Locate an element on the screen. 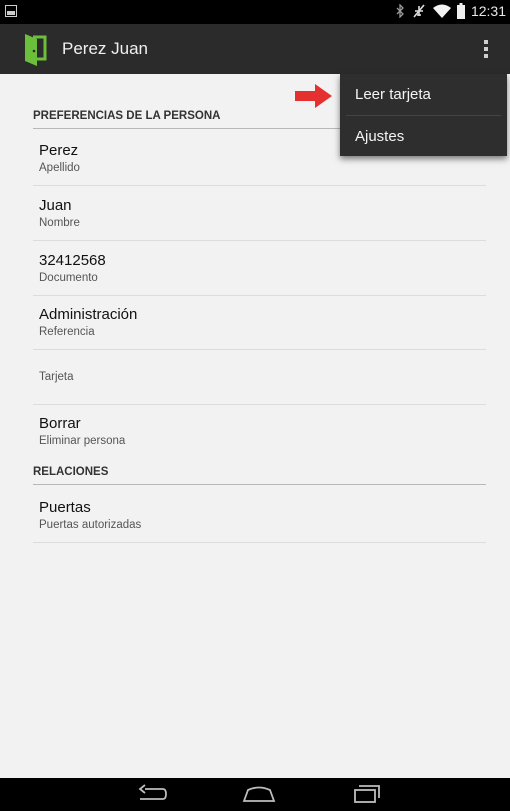  item-secondary: Apellido is located at coordinates (59, 168).